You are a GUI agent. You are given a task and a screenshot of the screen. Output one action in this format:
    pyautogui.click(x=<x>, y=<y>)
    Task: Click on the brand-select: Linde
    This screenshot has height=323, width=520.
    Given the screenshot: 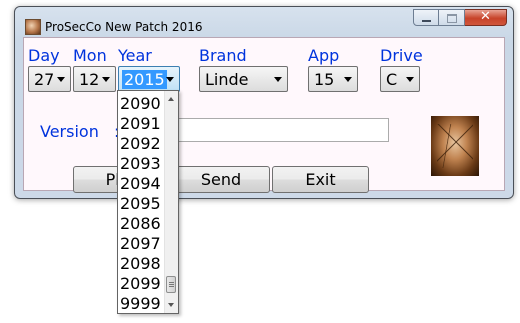 What is the action you would take?
    pyautogui.click(x=243, y=79)
    